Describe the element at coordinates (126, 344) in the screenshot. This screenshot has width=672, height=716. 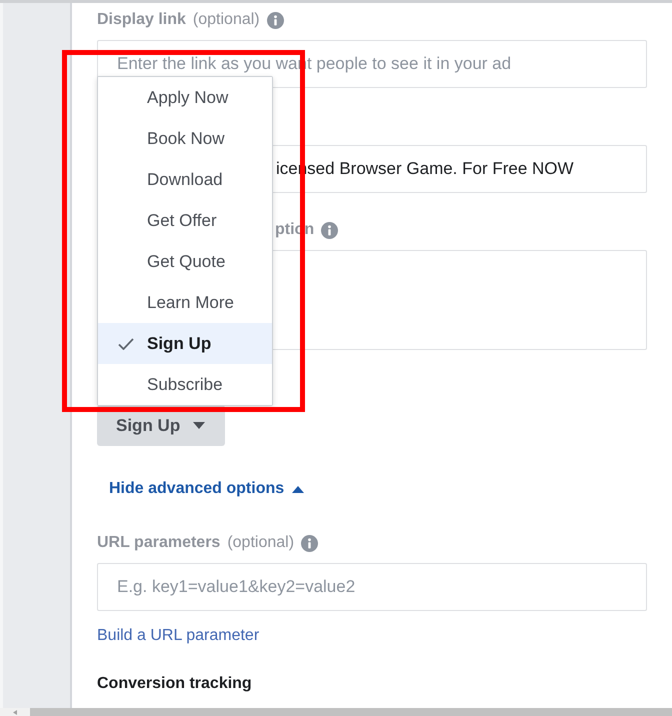
I see `check-icon` at that location.